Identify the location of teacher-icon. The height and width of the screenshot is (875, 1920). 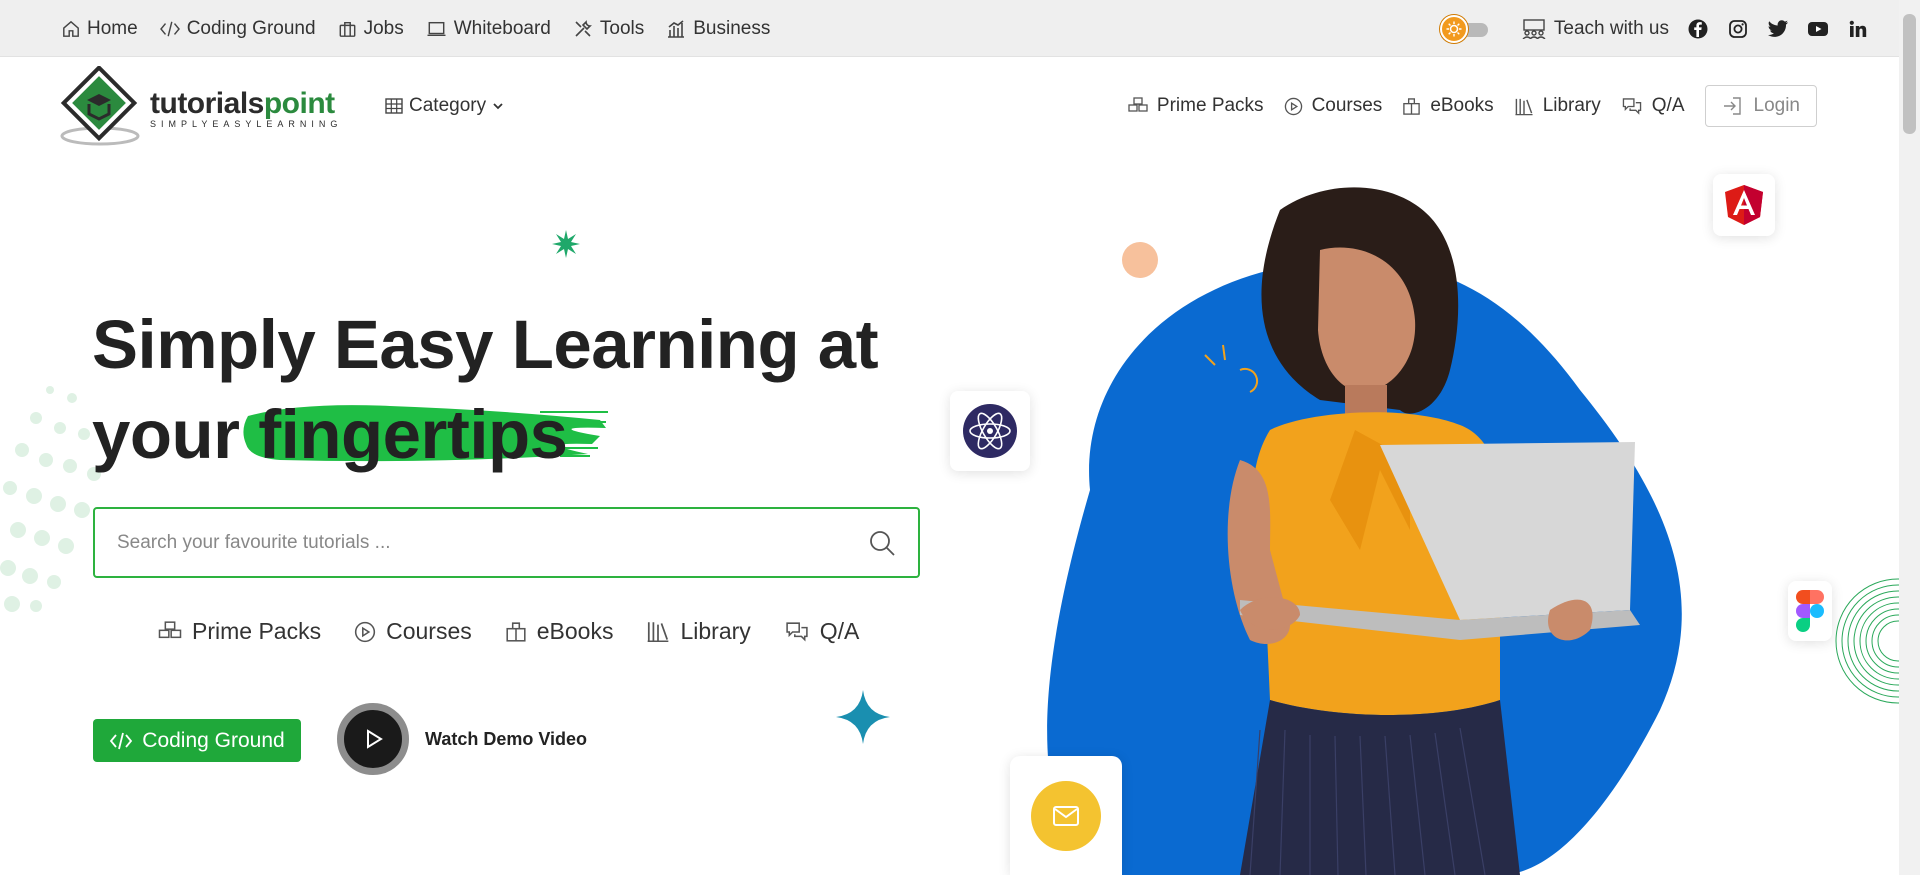
(1534, 28).